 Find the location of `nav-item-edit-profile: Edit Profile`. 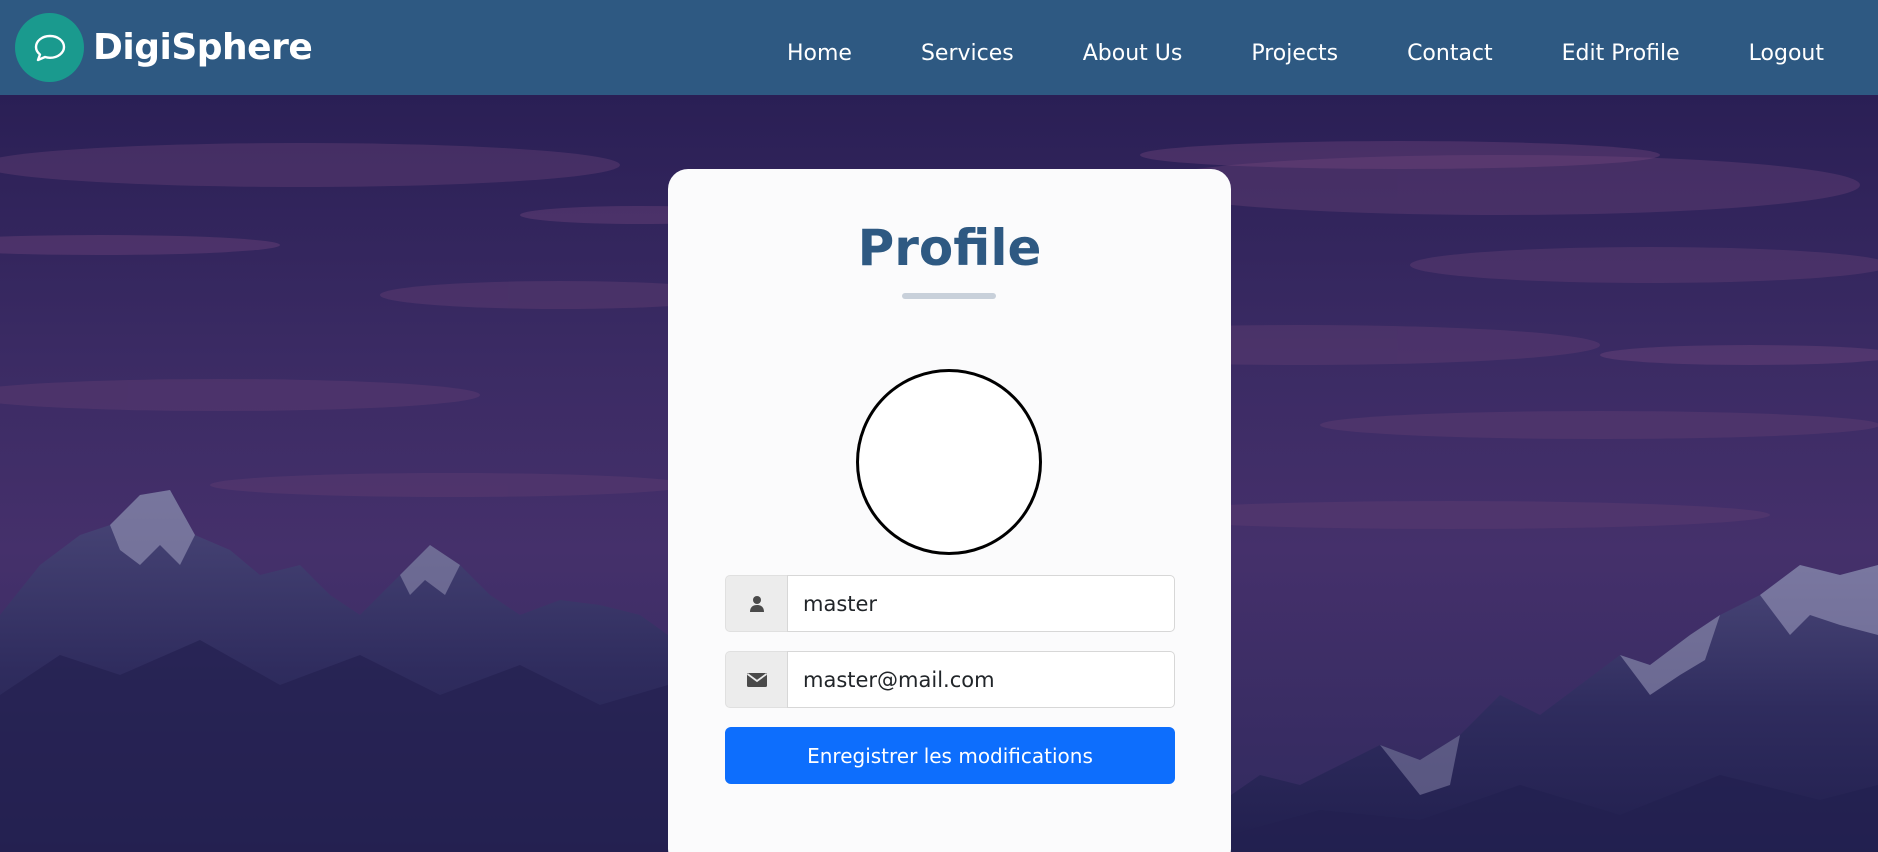

nav-item-edit-profile: Edit Profile is located at coordinates (1621, 53).